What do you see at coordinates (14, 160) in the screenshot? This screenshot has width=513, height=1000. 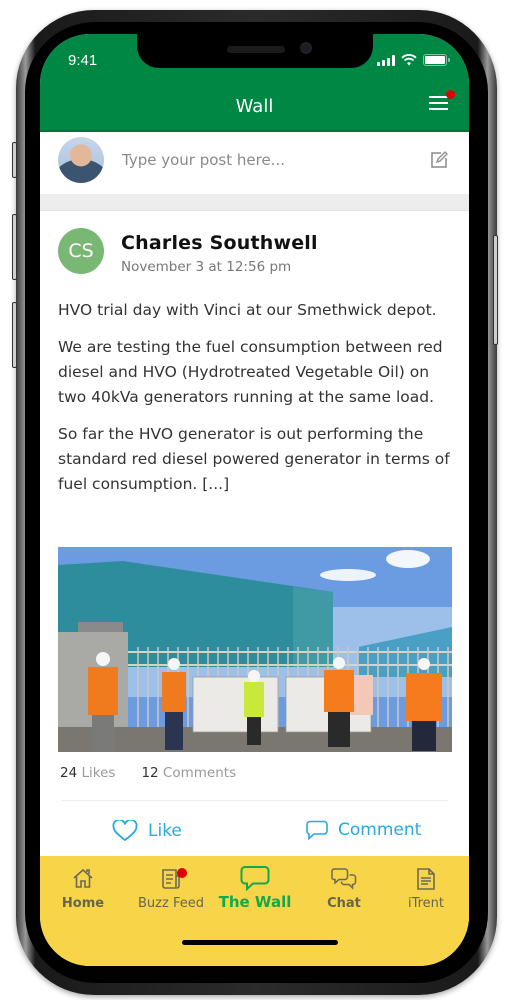 I see `mute-switch` at bounding box center [14, 160].